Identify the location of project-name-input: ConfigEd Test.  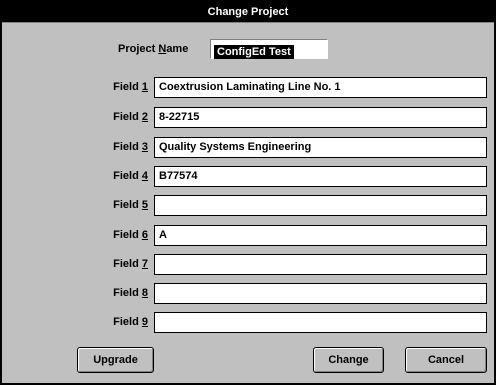
(269, 49).